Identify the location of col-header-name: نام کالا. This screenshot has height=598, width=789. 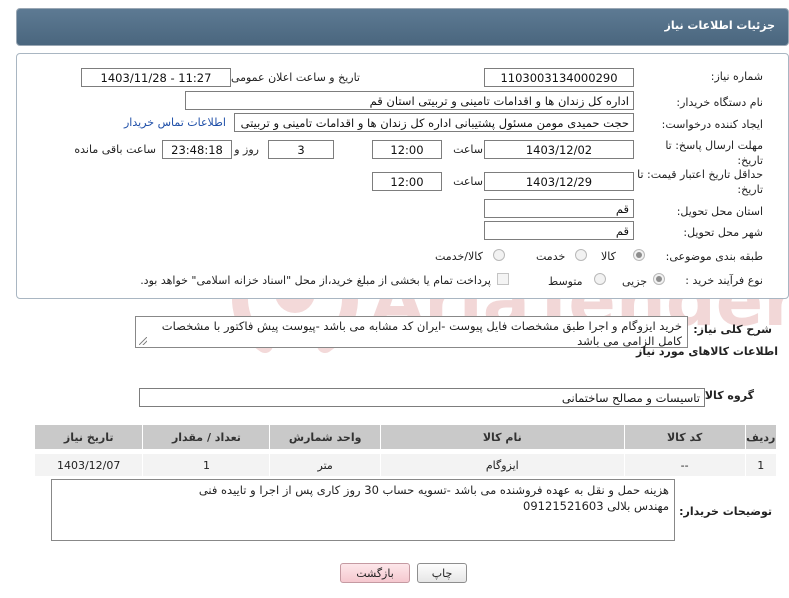
(502, 437).